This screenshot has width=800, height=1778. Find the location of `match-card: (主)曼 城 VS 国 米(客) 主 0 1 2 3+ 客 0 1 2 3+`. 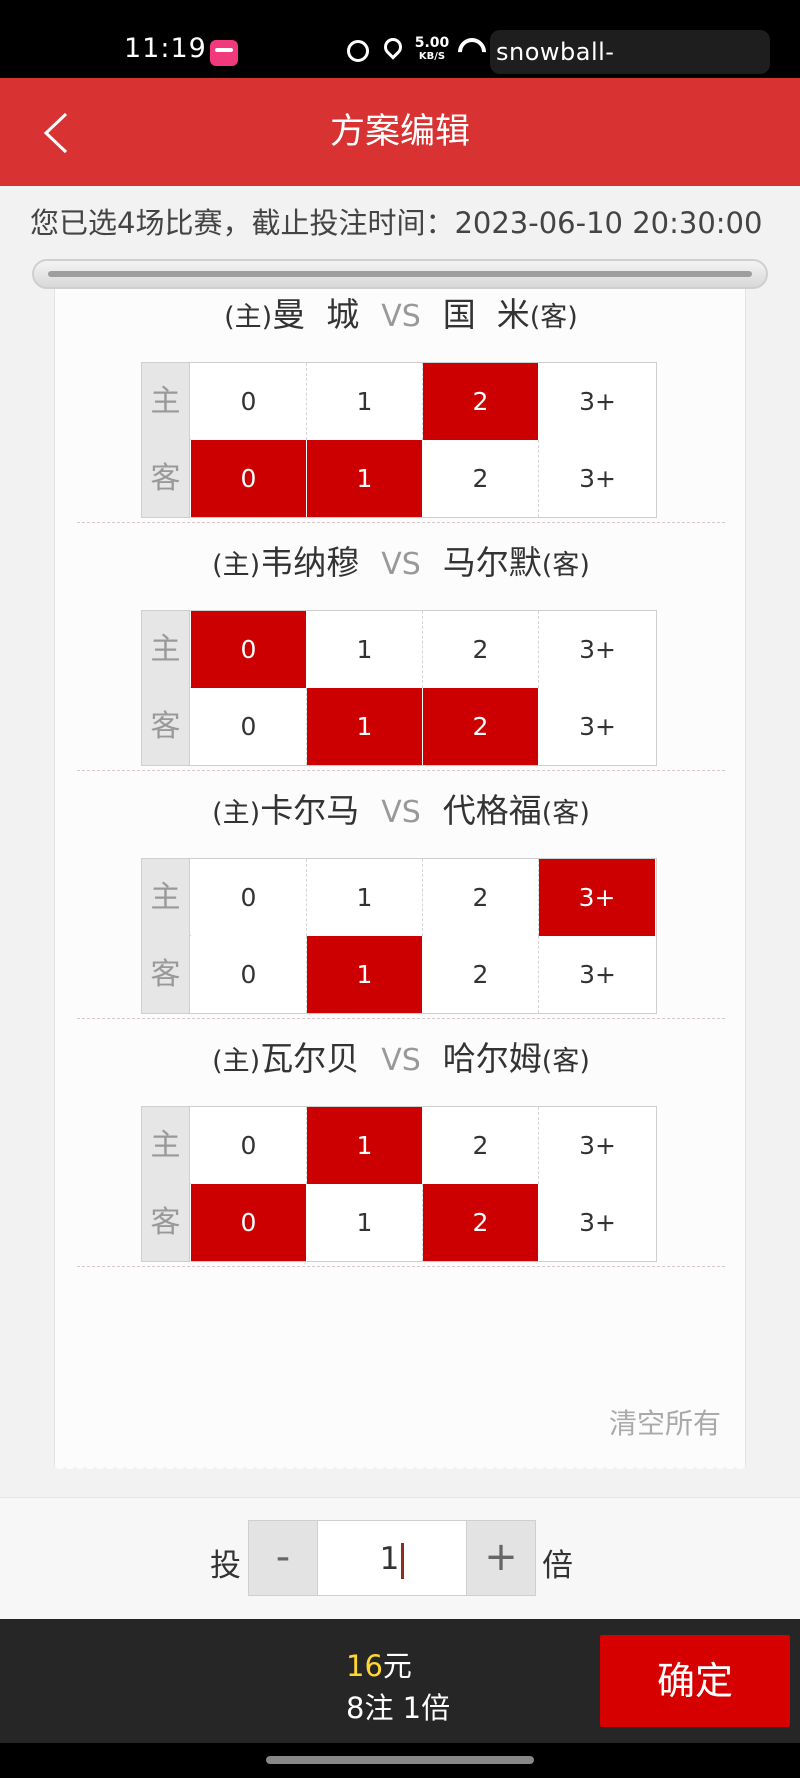

match-card: (主)曼 城 VS 国 米(客) 主 0 1 2 3+ 客 0 1 2 3+ is located at coordinates (401, 415).